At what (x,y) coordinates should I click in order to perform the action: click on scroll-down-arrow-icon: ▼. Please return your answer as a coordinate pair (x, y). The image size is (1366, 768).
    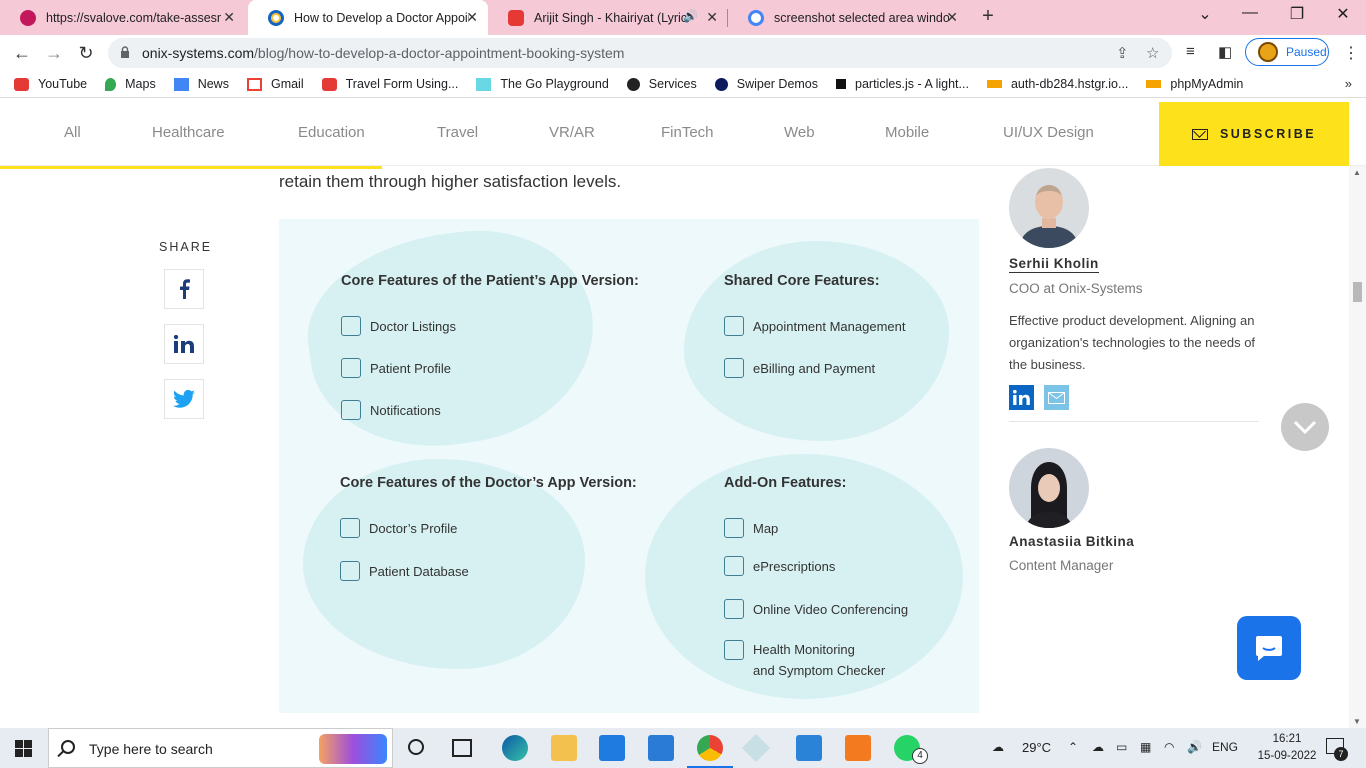
    Looking at the image, I should click on (1357, 721).